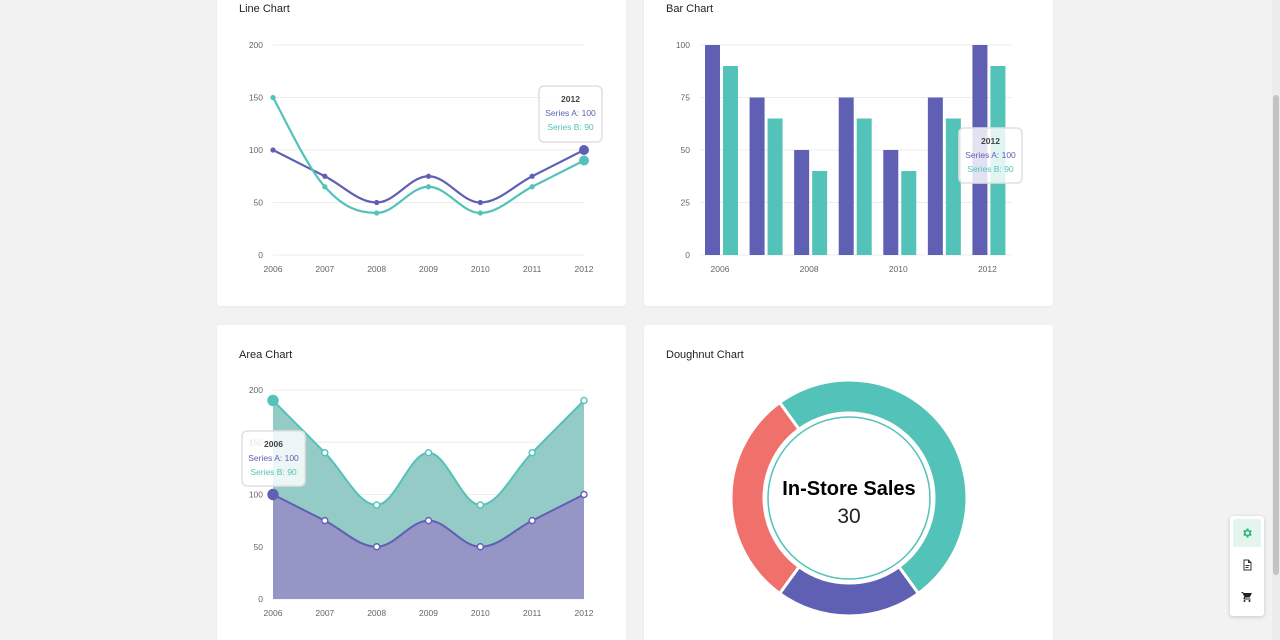  I want to click on line-y-tick-label: 50, so click(259, 203).